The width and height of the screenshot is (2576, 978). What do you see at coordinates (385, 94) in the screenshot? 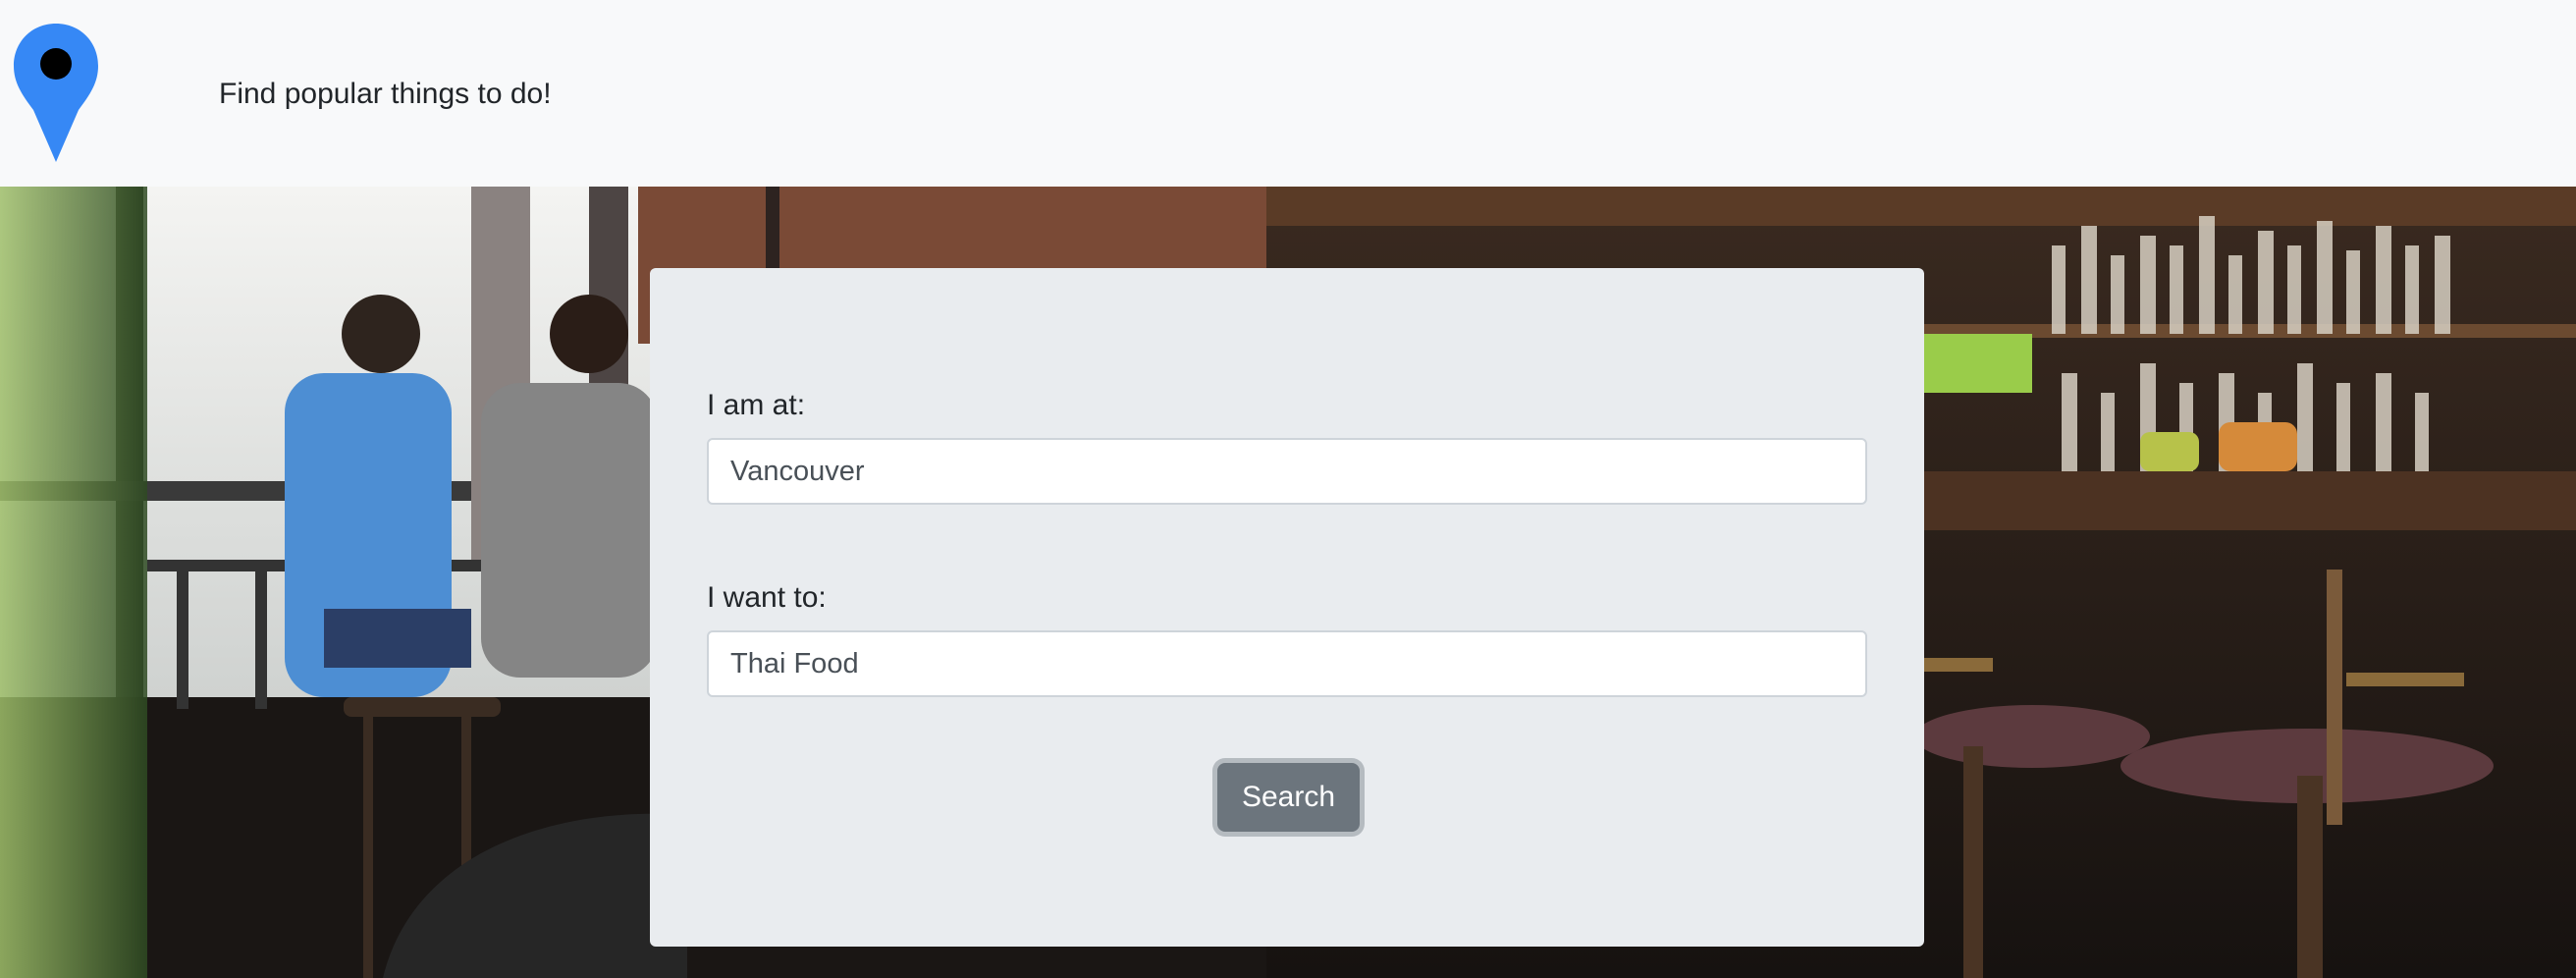
I see `tagline: Find popular things to do!` at bounding box center [385, 94].